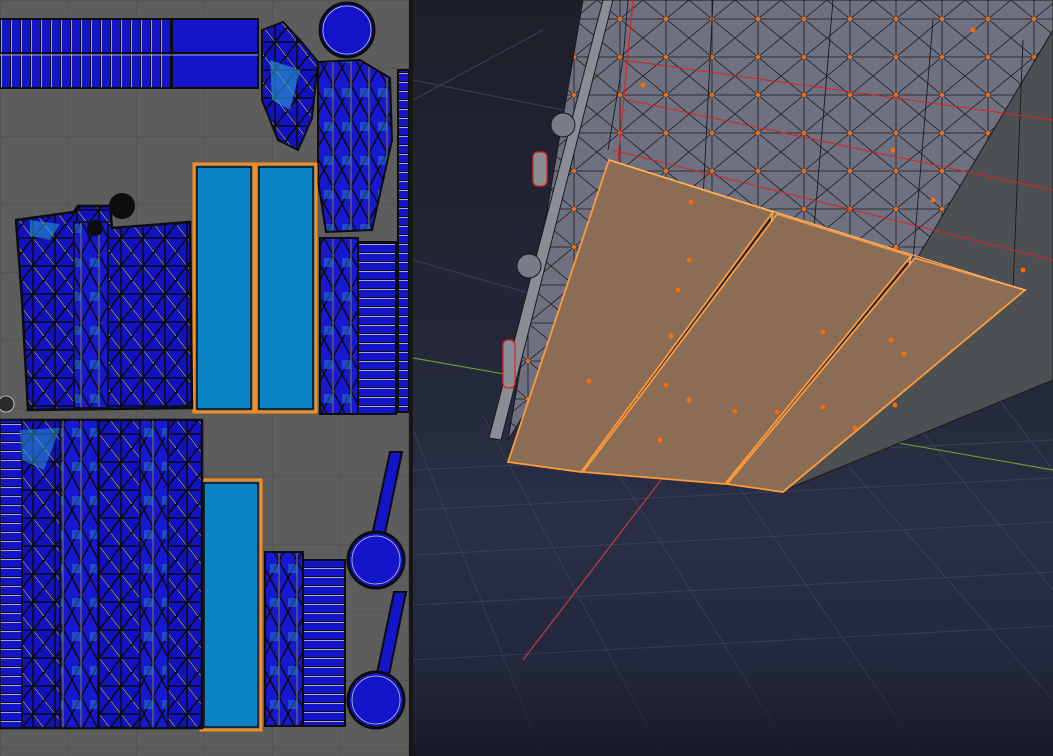 The height and width of the screenshot is (756, 1053). What do you see at coordinates (102, 574) in the screenshot?
I see `uv-island-bottom-left-block` at bounding box center [102, 574].